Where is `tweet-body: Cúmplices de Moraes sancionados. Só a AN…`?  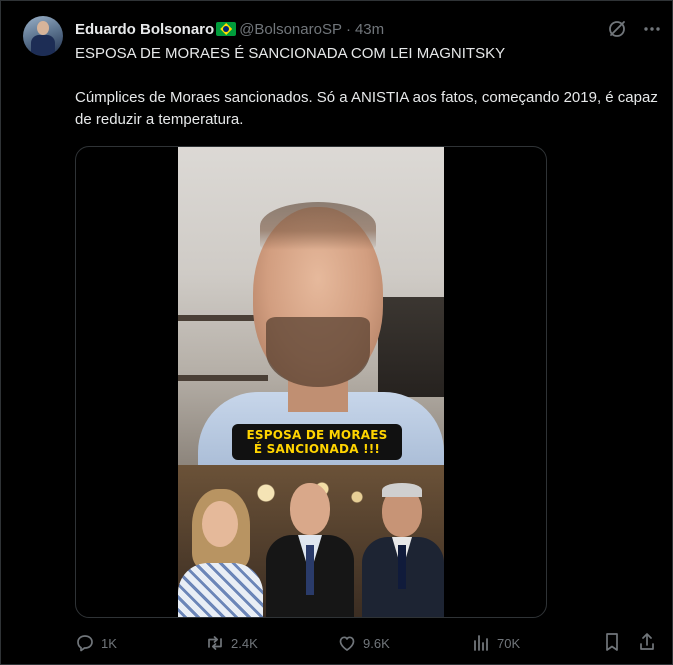
tweet-body: Cúmplices de Moraes sancionados. Só a AN… is located at coordinates (366, 108).